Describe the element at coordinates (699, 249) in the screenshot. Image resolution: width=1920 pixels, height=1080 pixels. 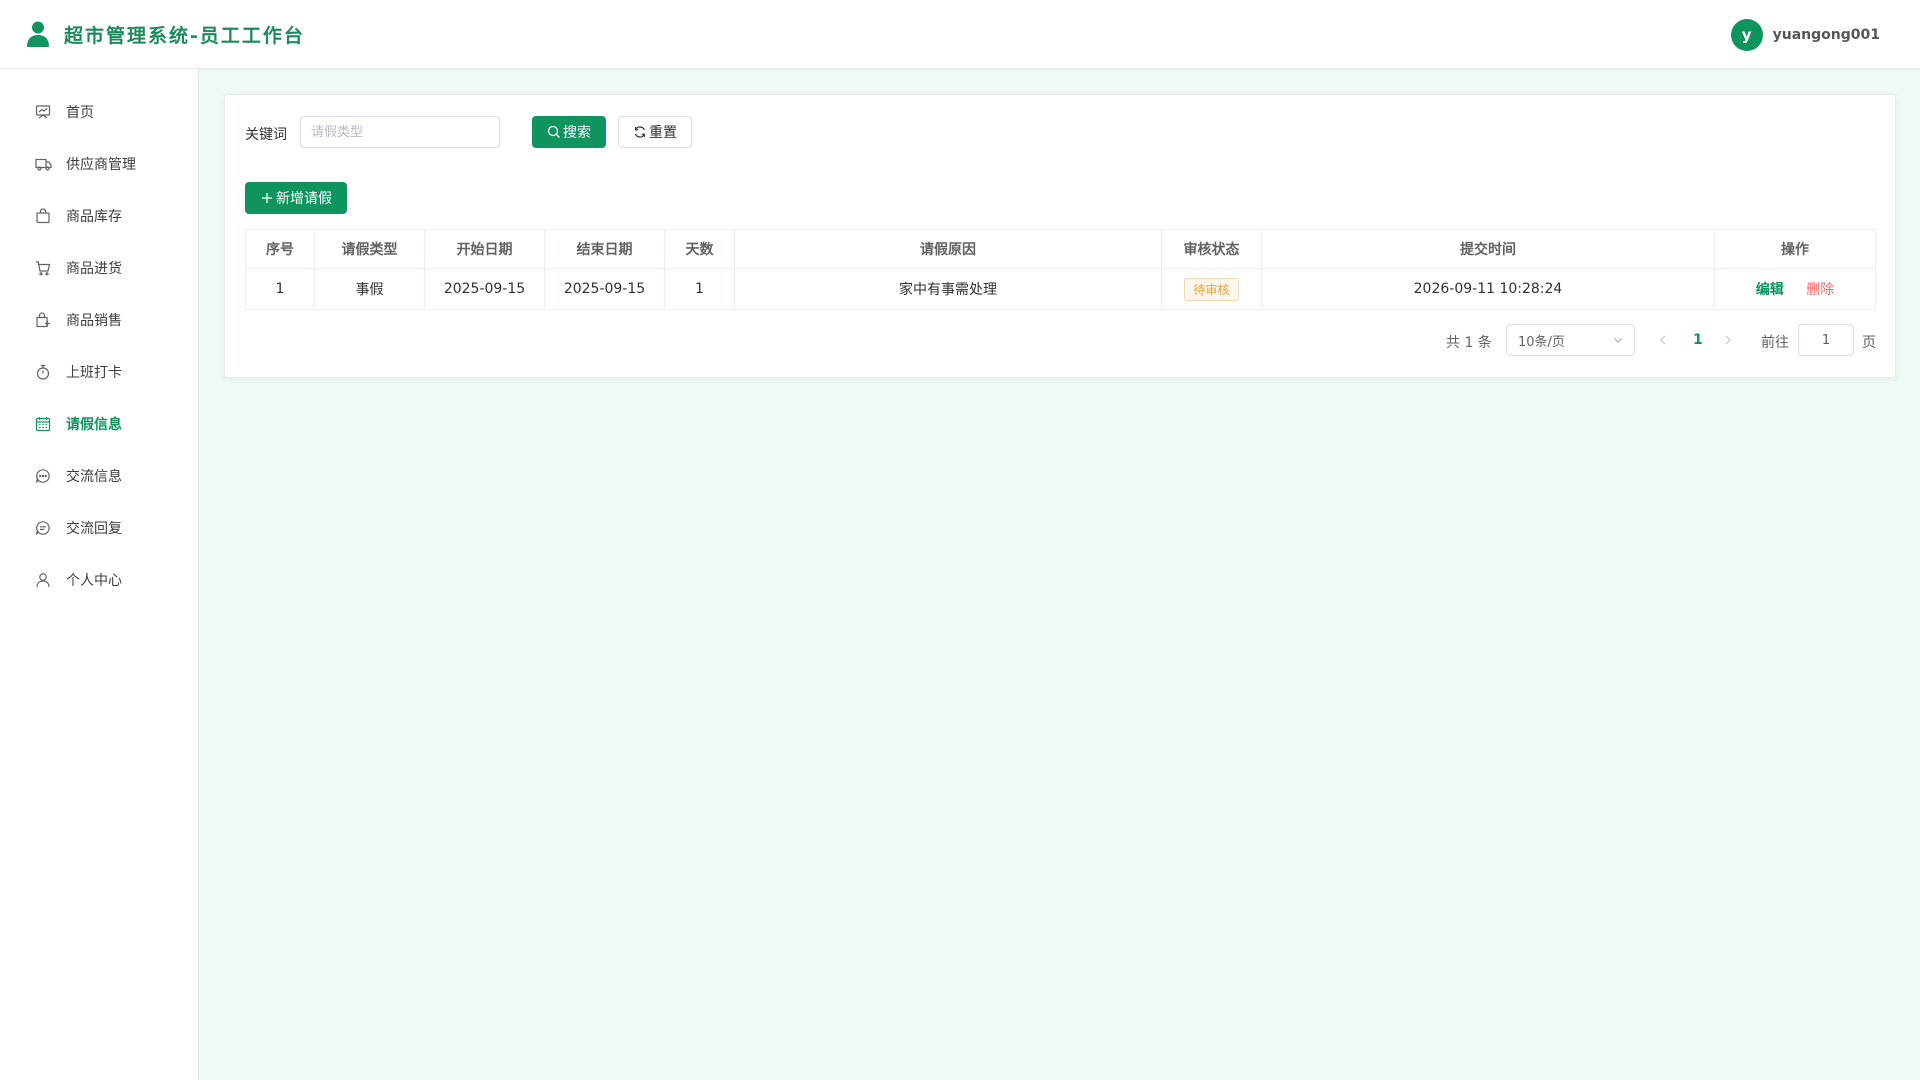
I see `column-header: 天数` at that location.